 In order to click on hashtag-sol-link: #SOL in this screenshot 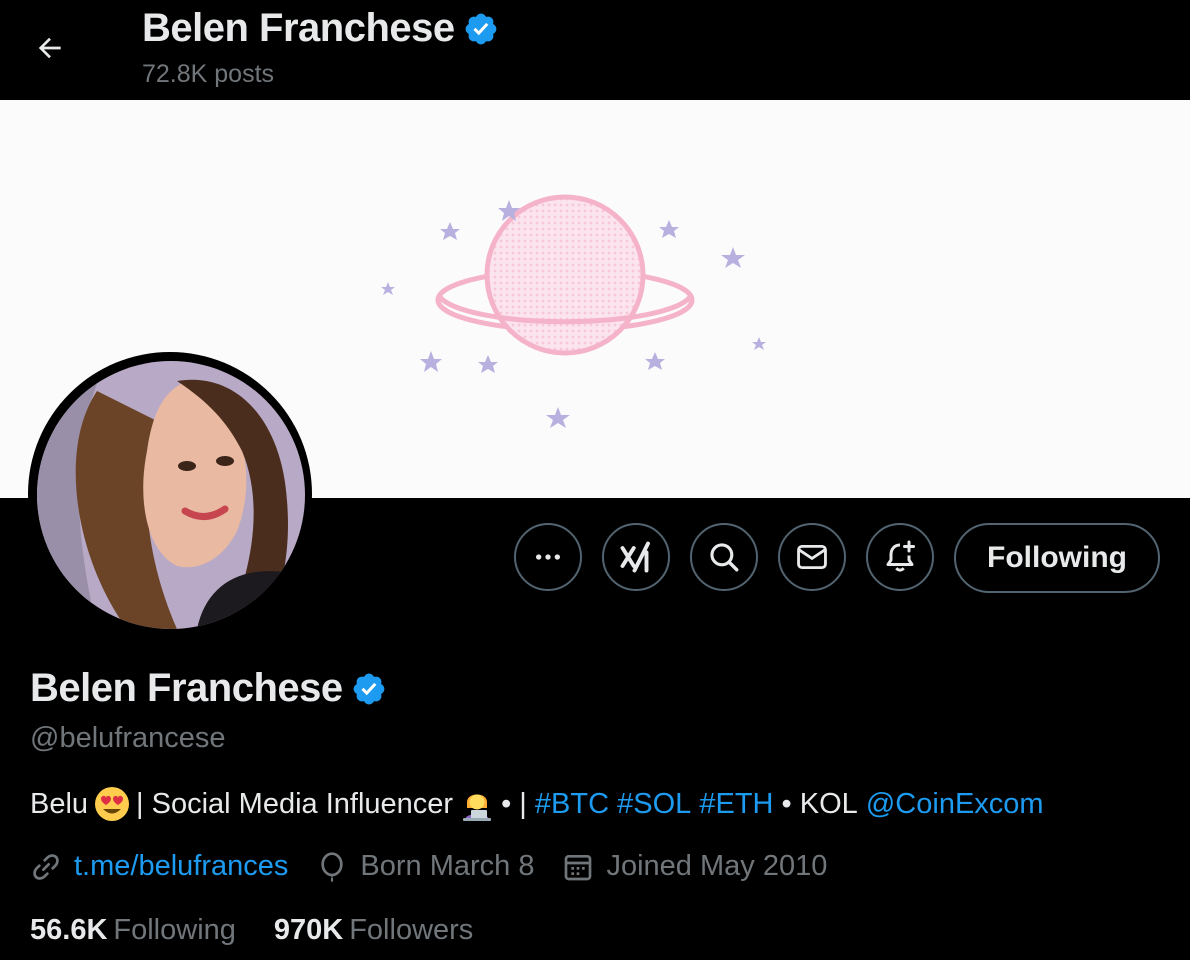, I will do `click(654, 804)`.